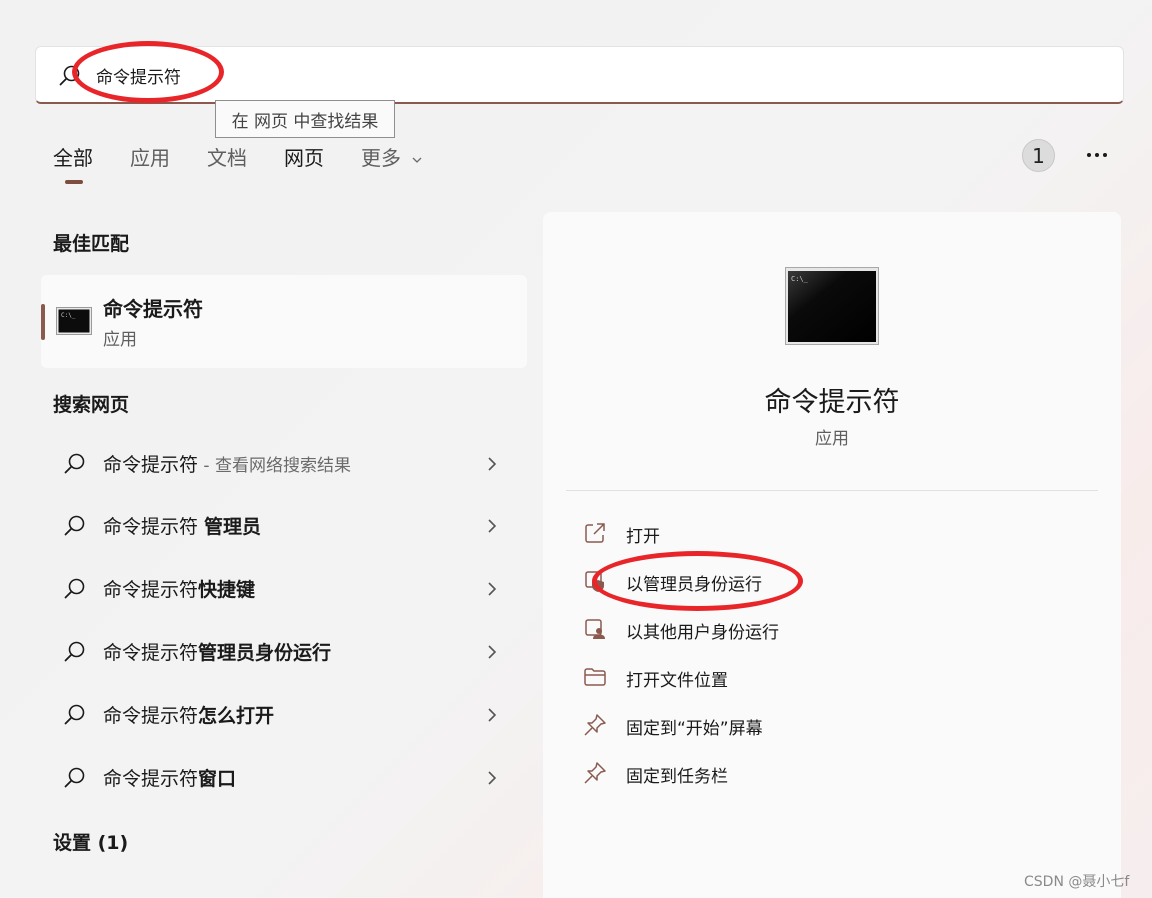 This screenshot has height=898, width=1152. Describe the element at coordinates (153, 309) in the screenshot. I see `best-match-name: 命令提示符` at that location.